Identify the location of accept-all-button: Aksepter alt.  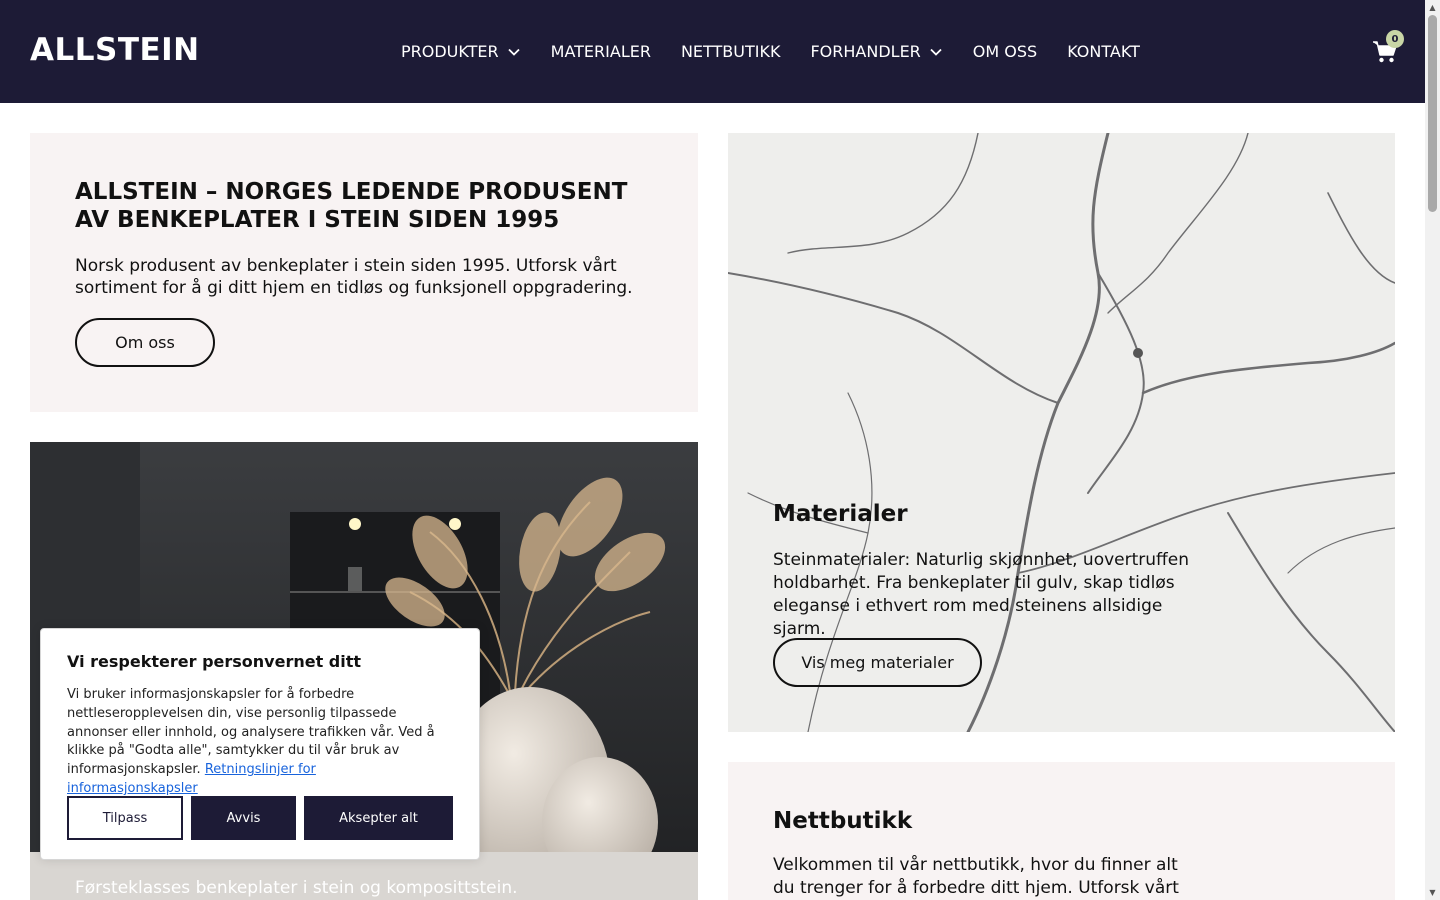
(378, 818).